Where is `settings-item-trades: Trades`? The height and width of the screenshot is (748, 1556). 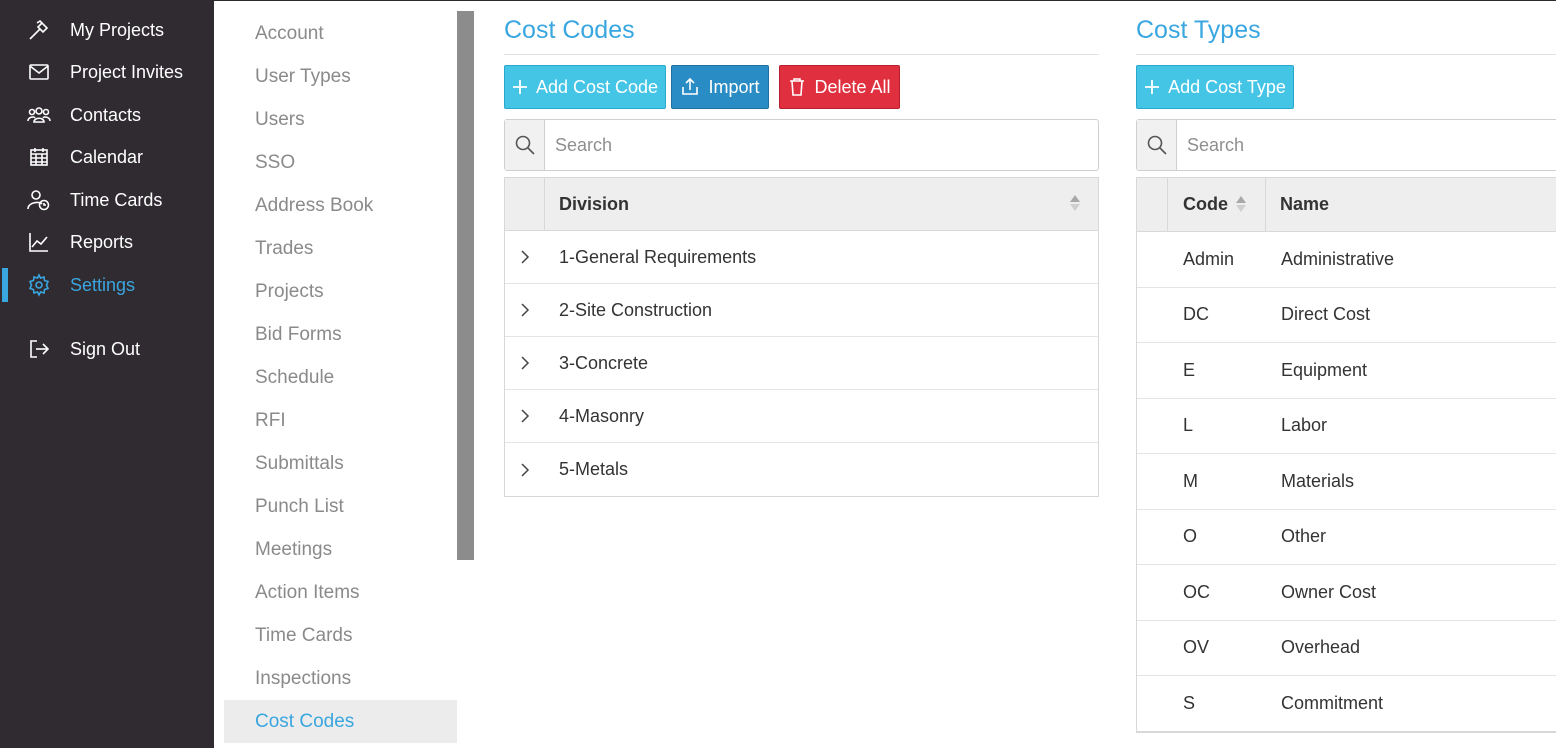 settings-item-trades: Trades is located at coordinates (340, 248).